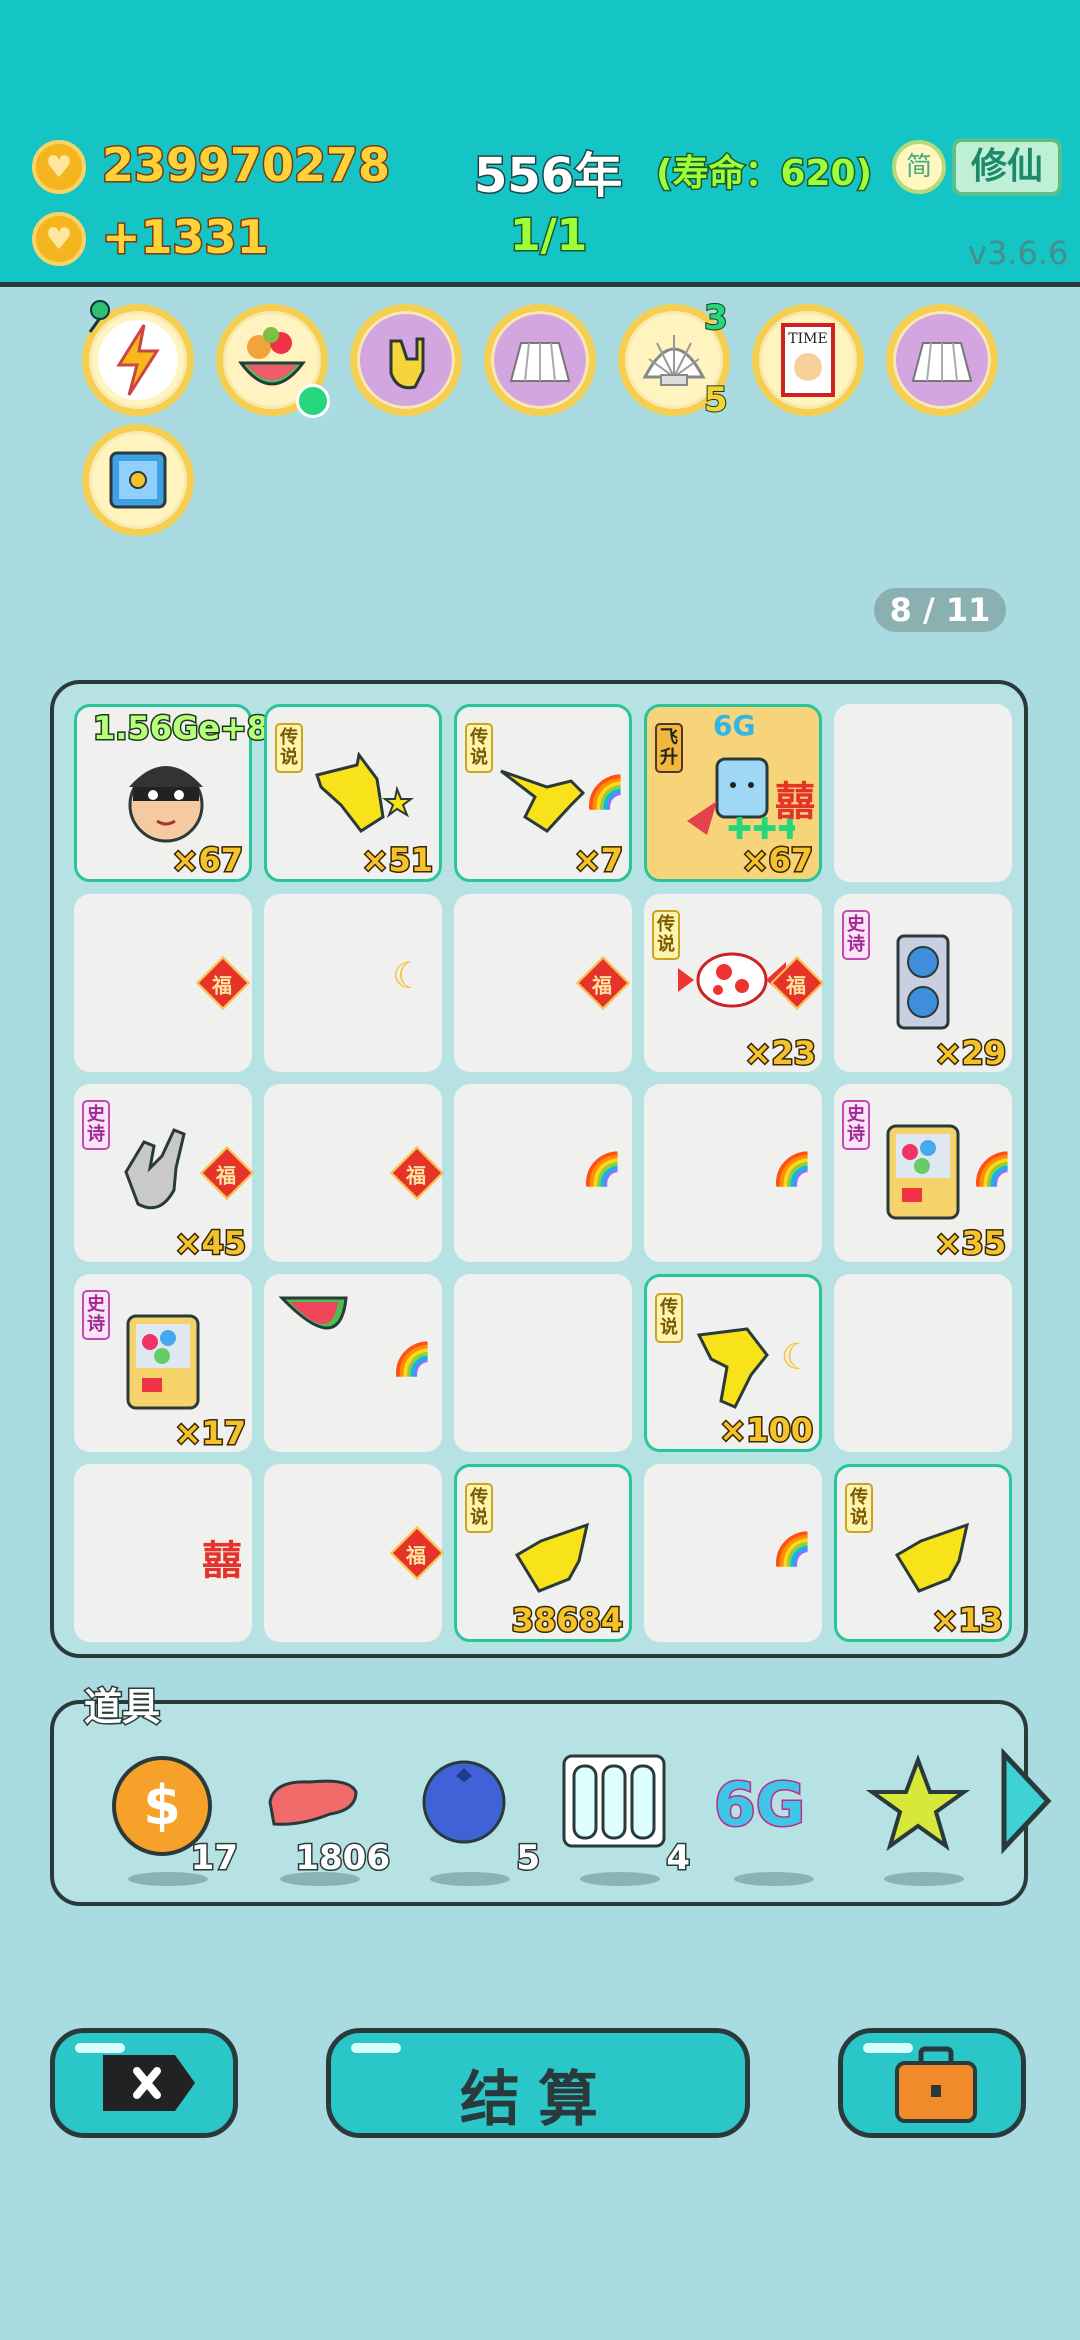 The height and width of the screenshot is (2340, 1080). What do you see at coordinates (766, 1430) in the screenshot?
I see `point-down-count: ×100` at bounding box center [766, 1430].